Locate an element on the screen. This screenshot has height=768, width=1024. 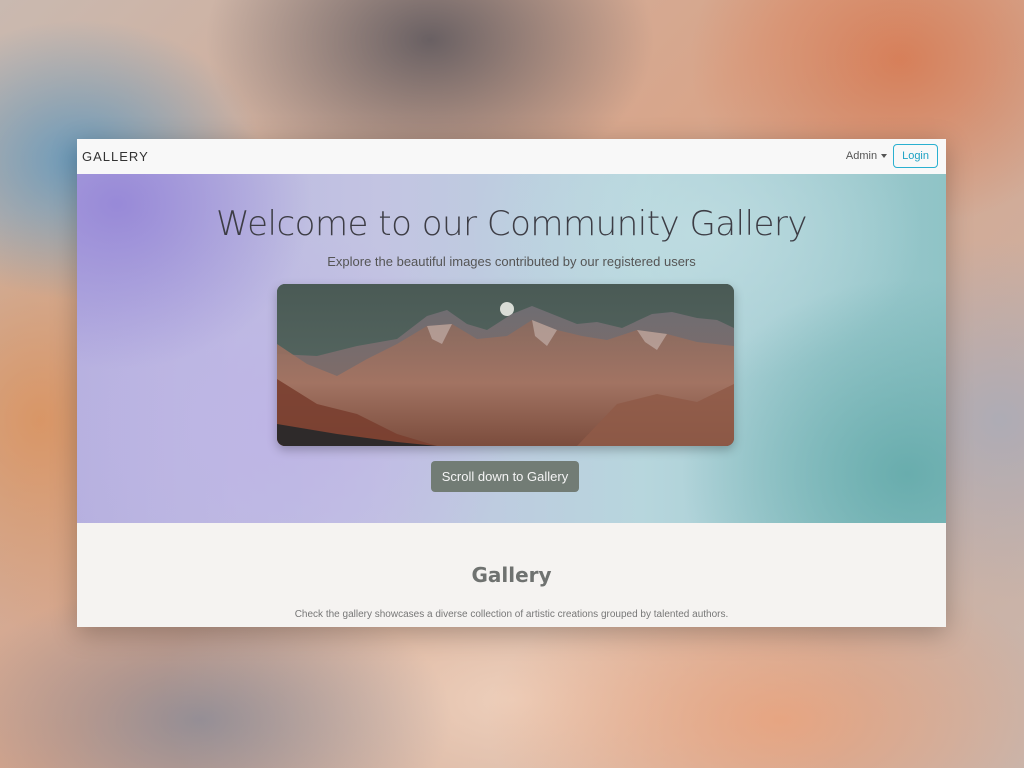
hero-mountain-image is located at coordinates (505, 365).